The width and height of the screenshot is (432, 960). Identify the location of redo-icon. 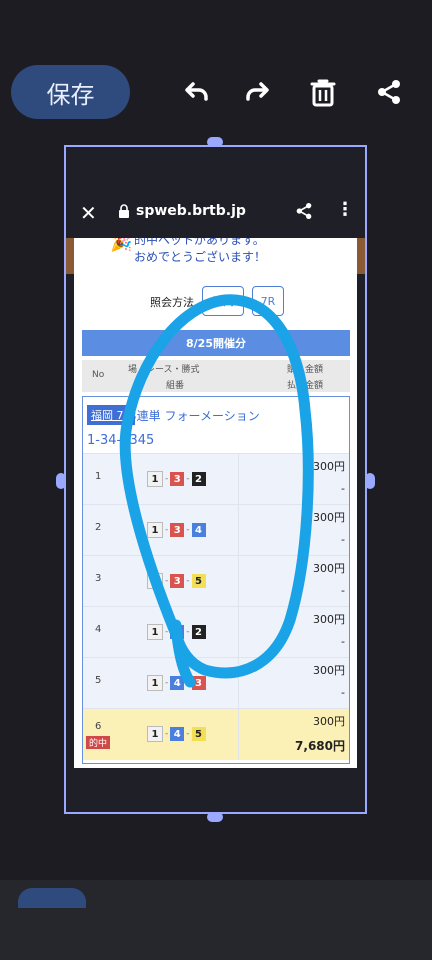
(259, 92).